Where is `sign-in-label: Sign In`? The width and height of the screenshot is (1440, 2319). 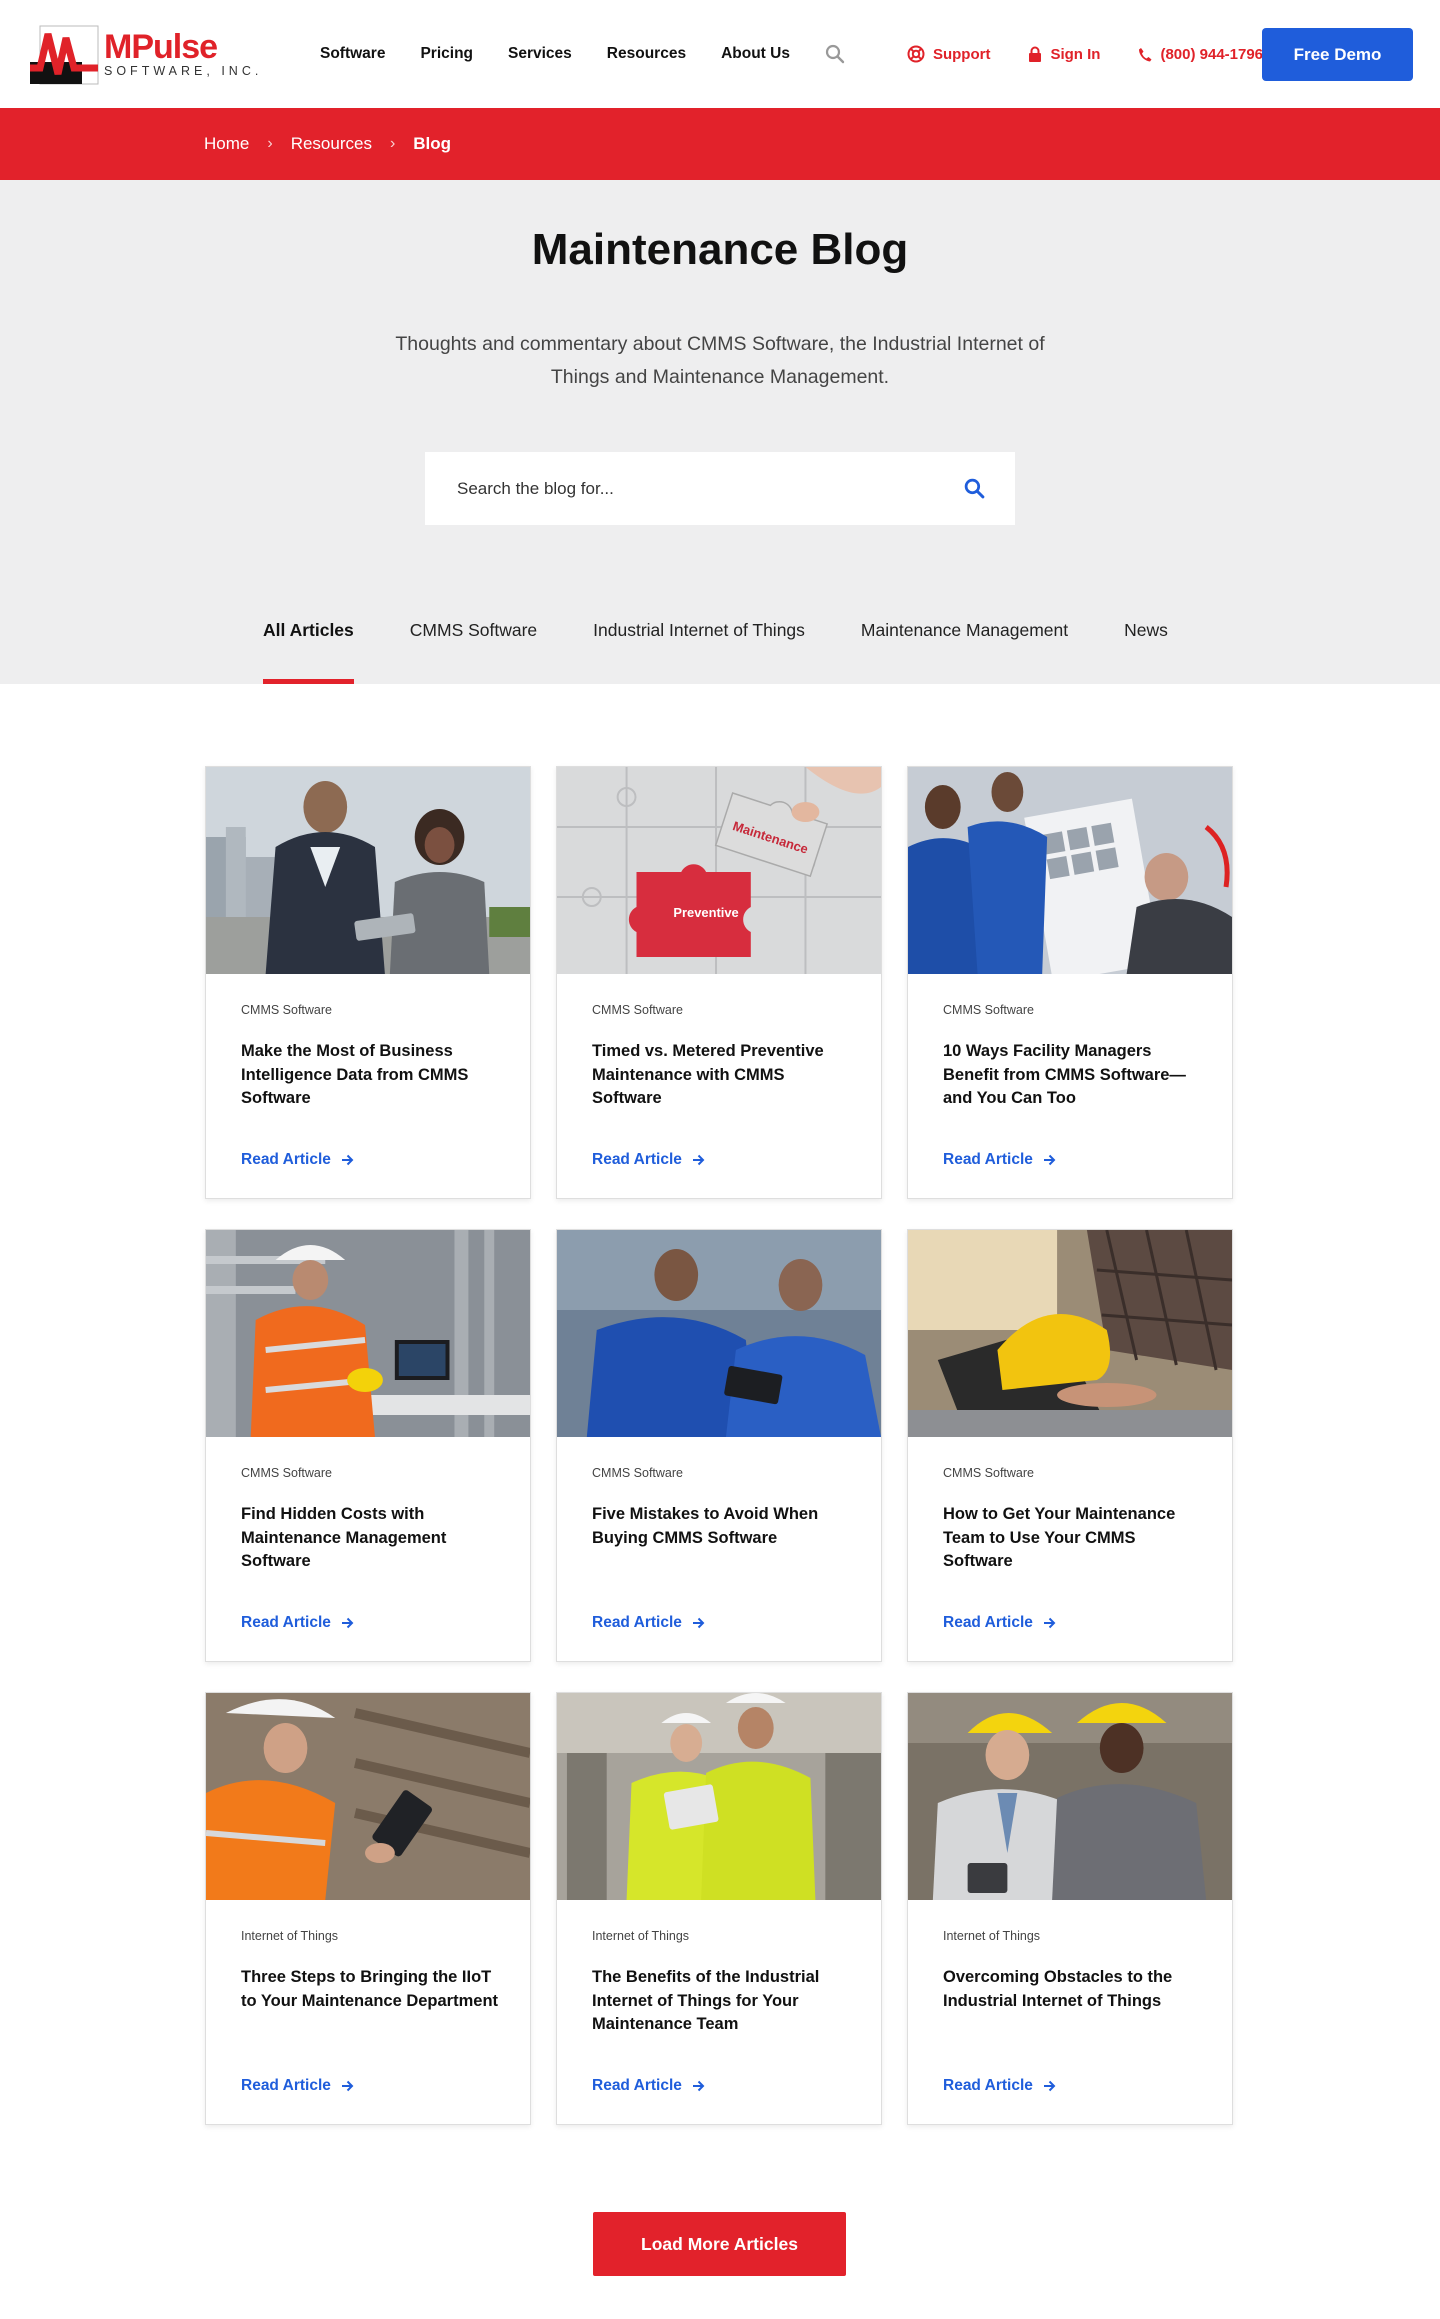 sign-in-label: Sign In is located at coordinates (1075, 54).